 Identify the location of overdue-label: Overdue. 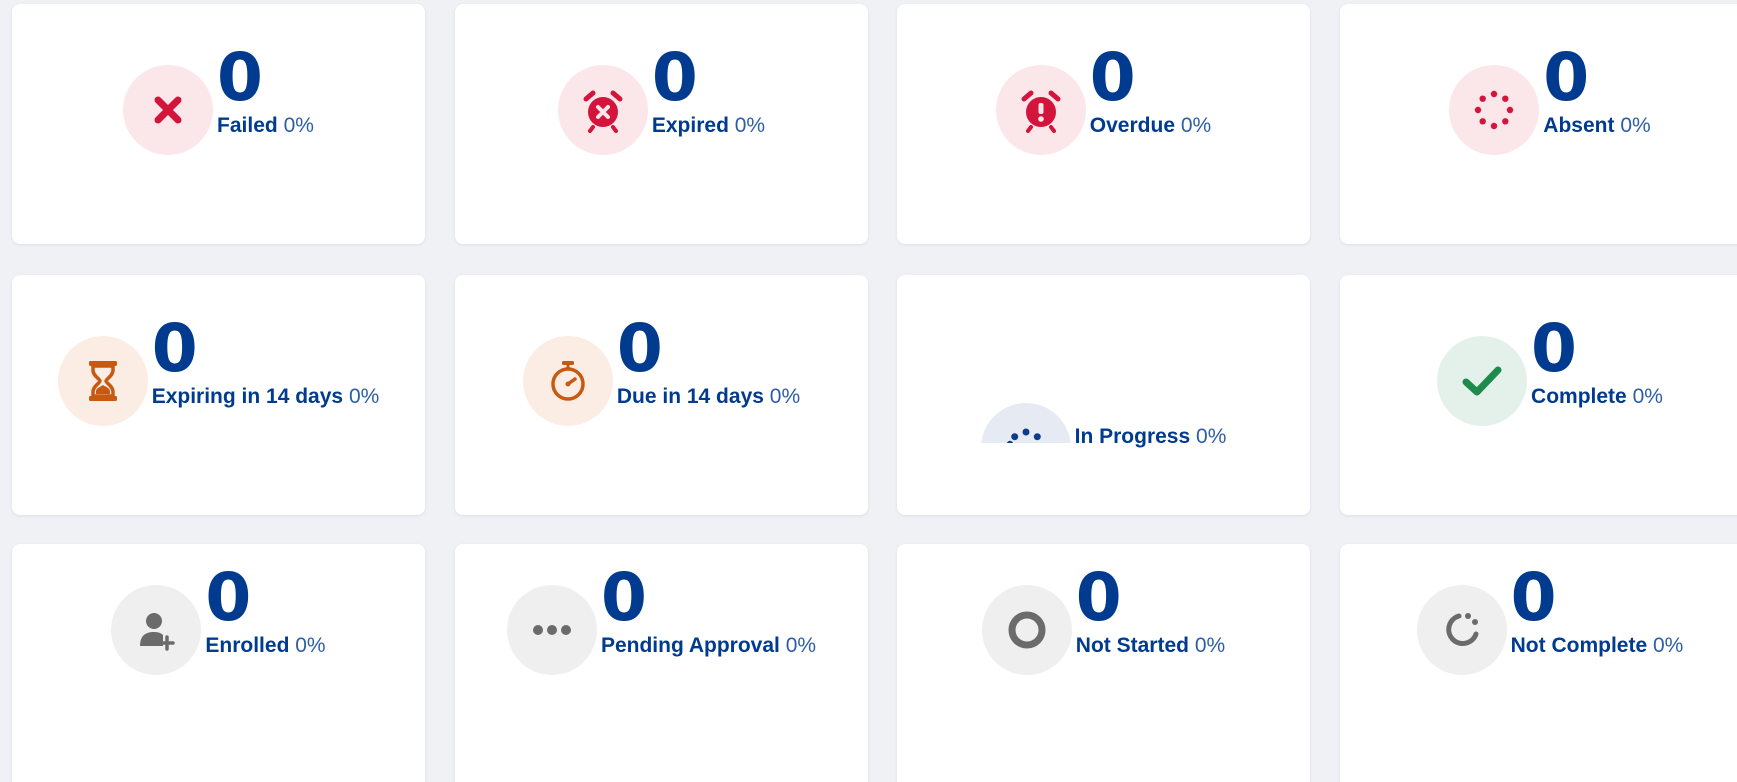
(1132, 125).